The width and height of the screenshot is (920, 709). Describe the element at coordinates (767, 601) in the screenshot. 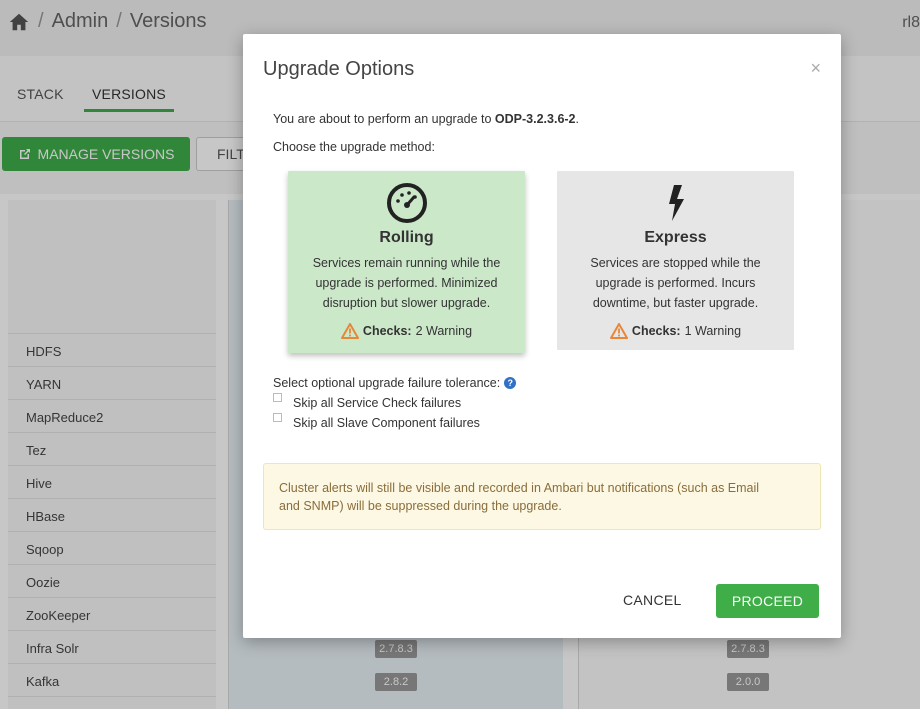

I see `proceed-button: PROCEED` at that location.